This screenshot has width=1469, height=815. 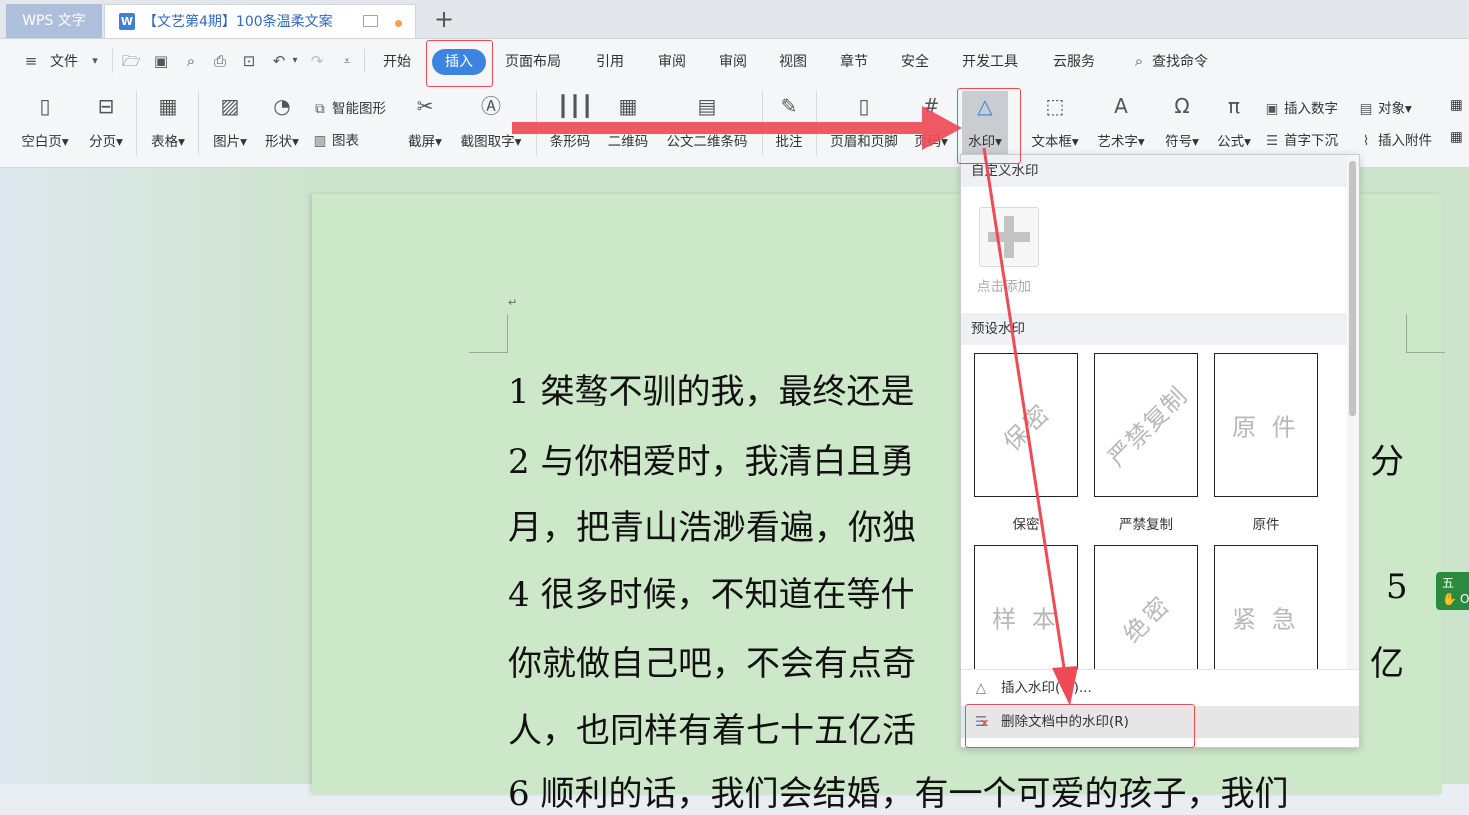 What do you see at coordinates (1301, 107) in the screenshot?
I see `insert-number-button: ▣ 插入数字` at bounding box center [1301, 107].